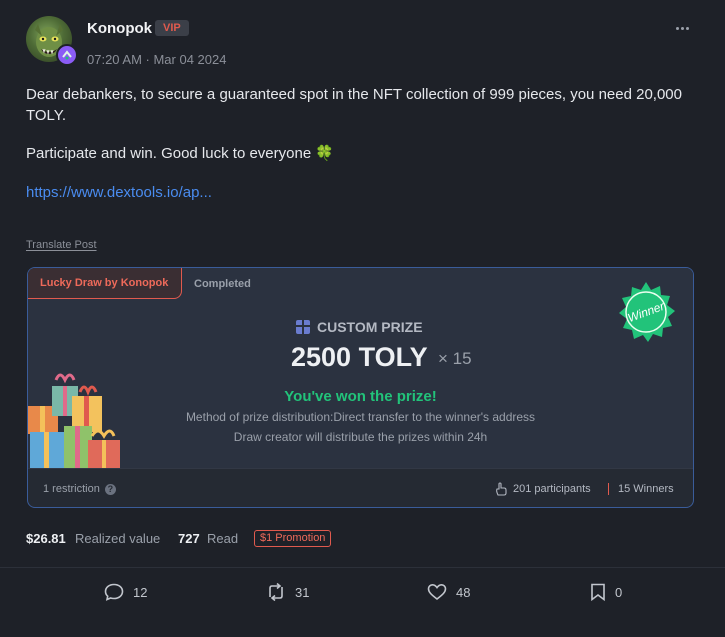  What do you see at coordinates (359, 357) in the screenshot?
I see `prize-amount: 2500 TOLY` at bounding box center [359, 357].